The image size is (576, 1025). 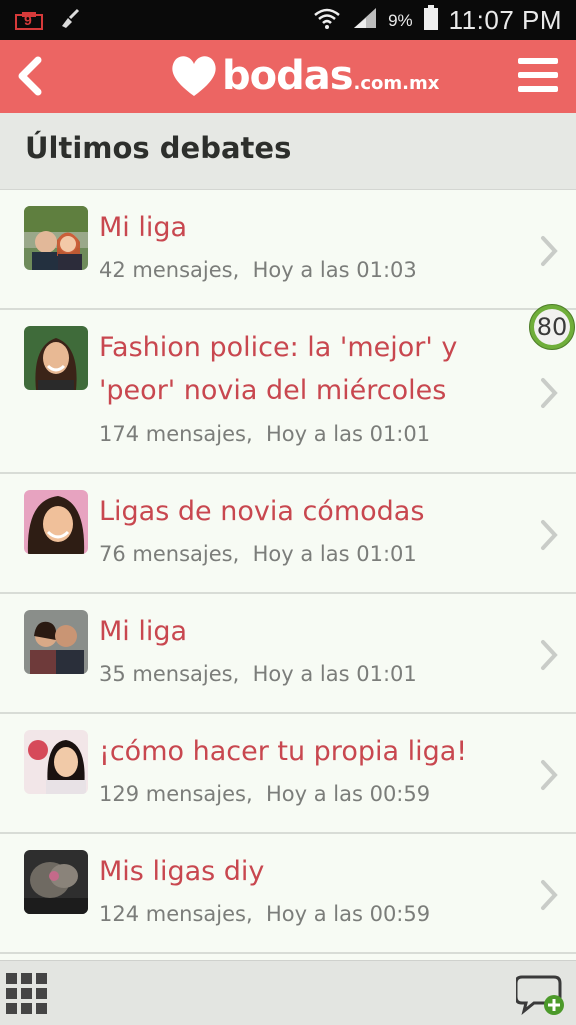 What do you see at coordinates (288, 20) in the screenshot?
I see `status-bar: 9 9% 11:07 PM` at bounding box center [288, 20].